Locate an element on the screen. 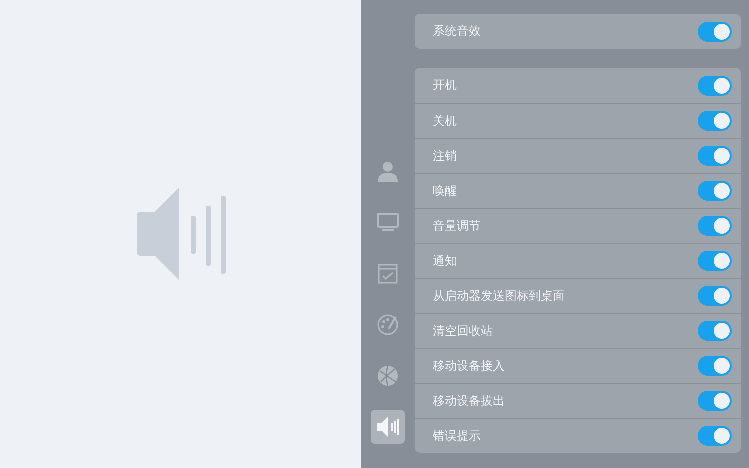  setting-label: 错误提示 is located at coordinates (457, 436).